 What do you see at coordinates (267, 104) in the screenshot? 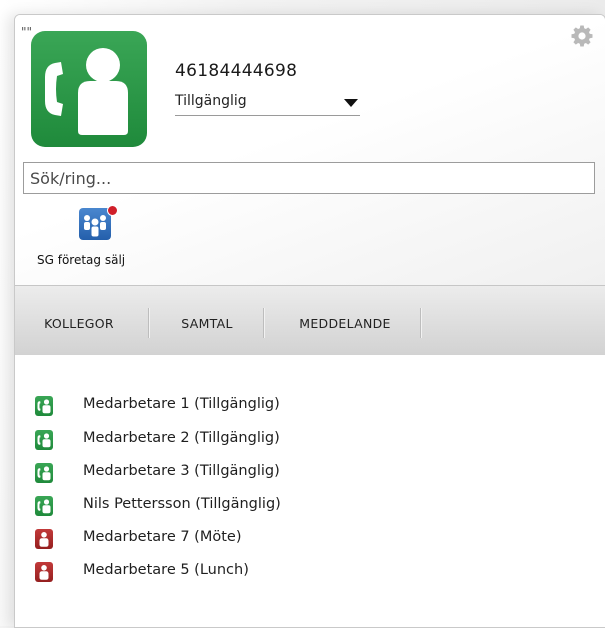
I see `status-dropdown: Tillgänglig` at bounding box center [267, 104].